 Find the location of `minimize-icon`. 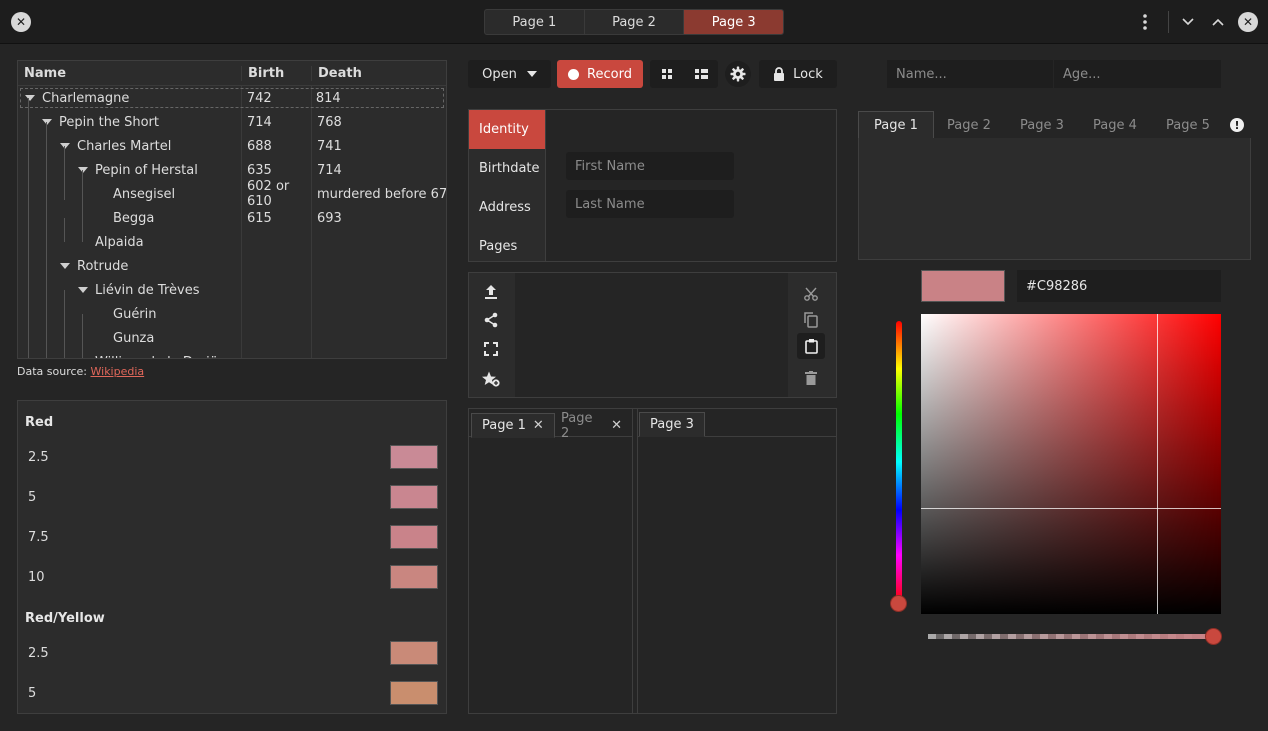

minimize-icon is located at coordinates (1188, 22).